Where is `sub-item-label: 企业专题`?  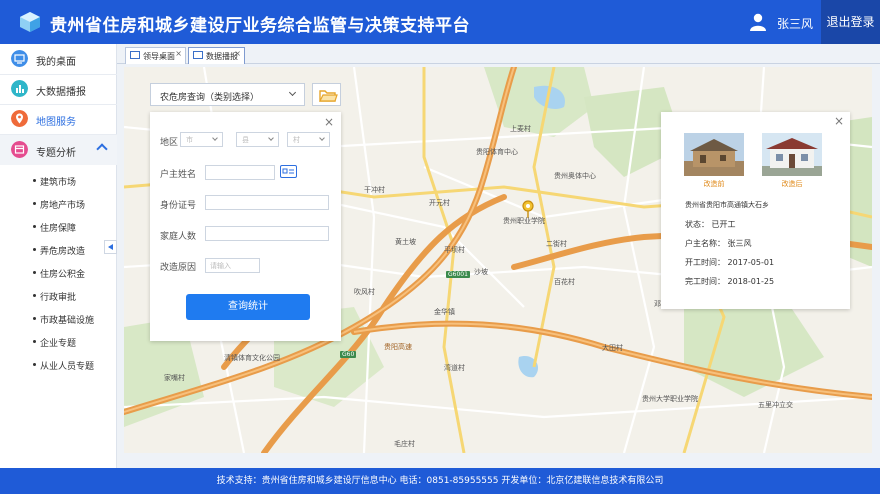 sub-item-label: 企业专题 is located at coordinates (58, 344).